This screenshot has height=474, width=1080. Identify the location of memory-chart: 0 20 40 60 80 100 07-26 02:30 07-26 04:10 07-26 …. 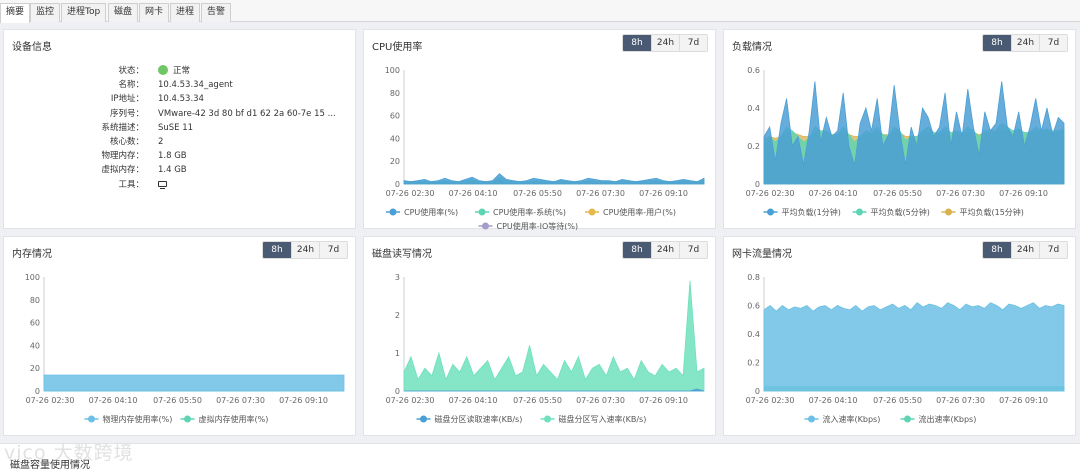
(185, 348).